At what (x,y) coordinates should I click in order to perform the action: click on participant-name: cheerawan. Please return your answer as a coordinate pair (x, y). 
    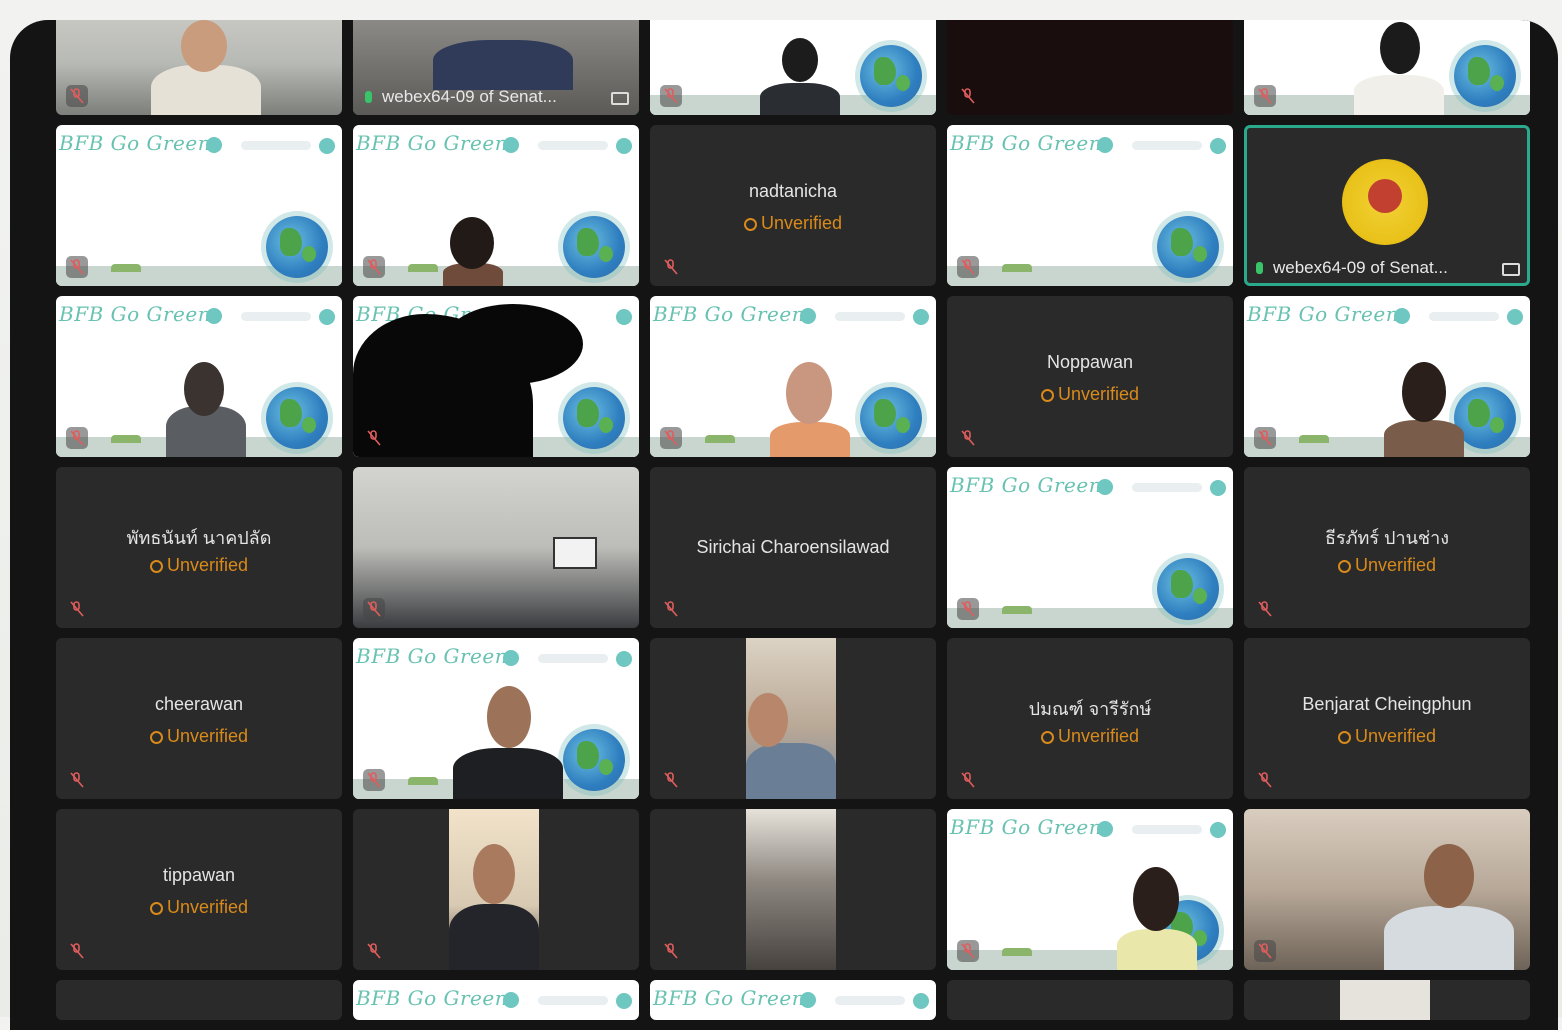
    Looking at the image, I should click on (199, 704).